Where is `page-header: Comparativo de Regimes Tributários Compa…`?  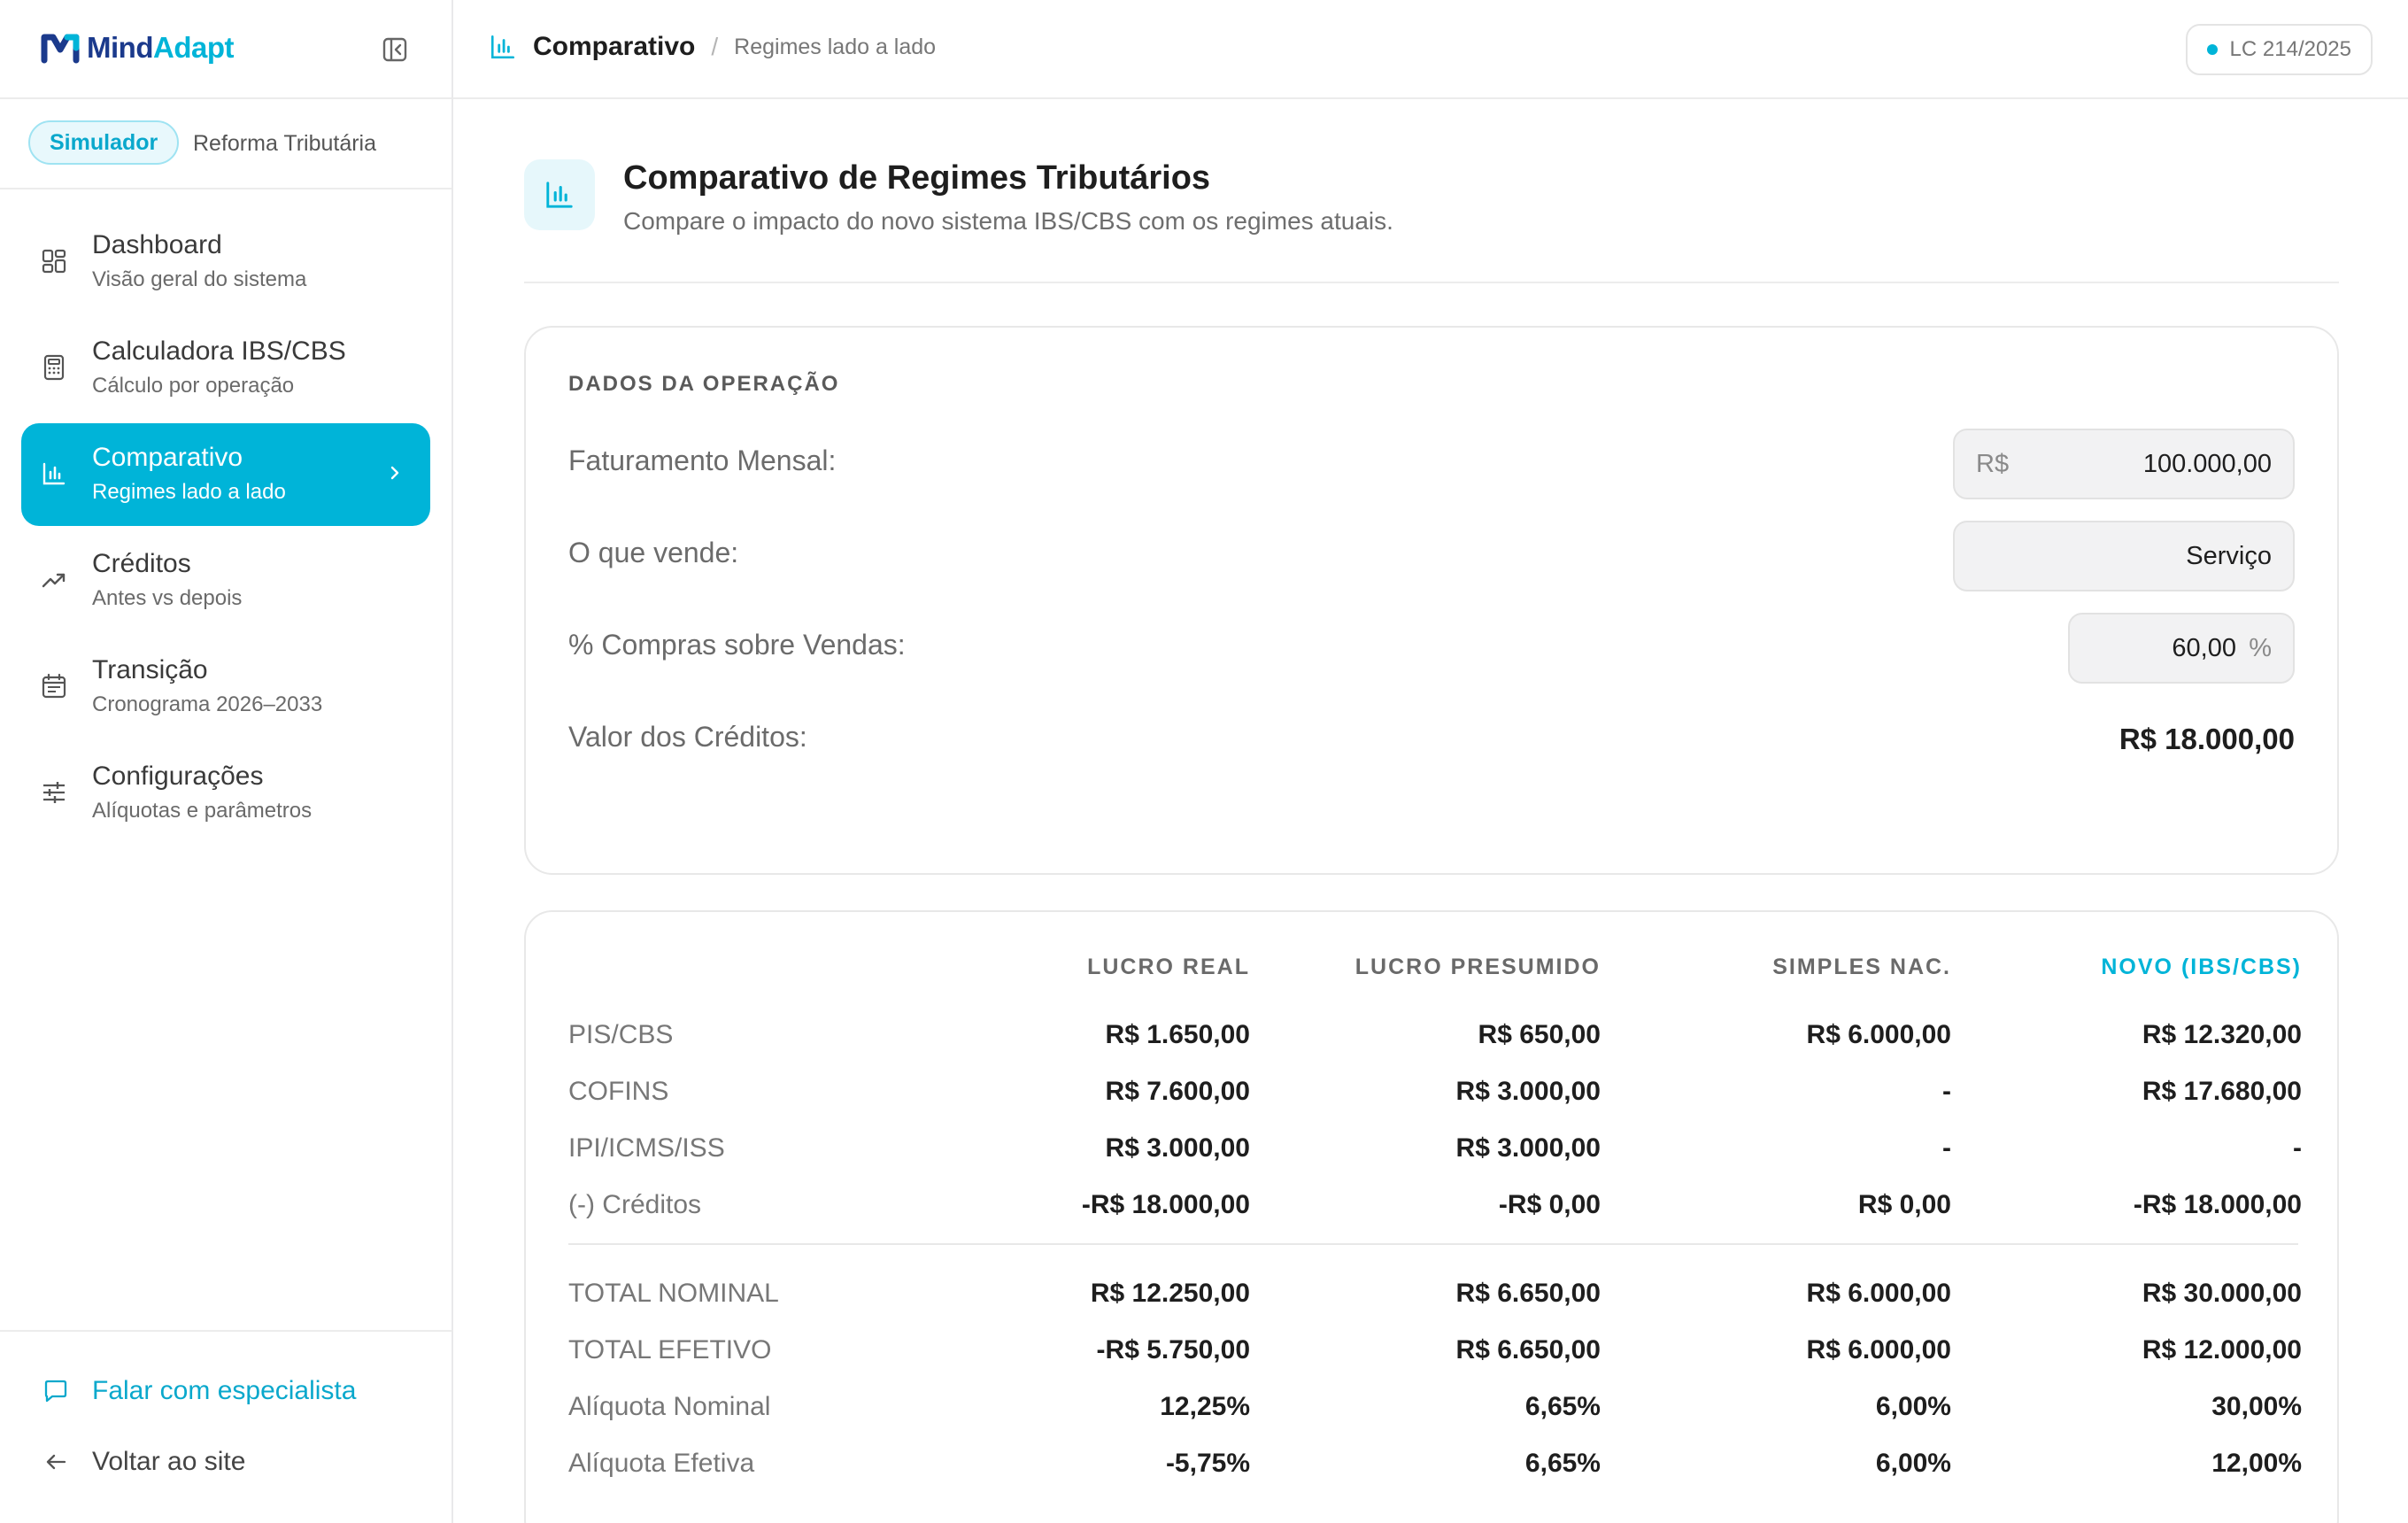
page-header: Comparativo de Regimes Tributários Compa… is located at coordinates (1431, 221).